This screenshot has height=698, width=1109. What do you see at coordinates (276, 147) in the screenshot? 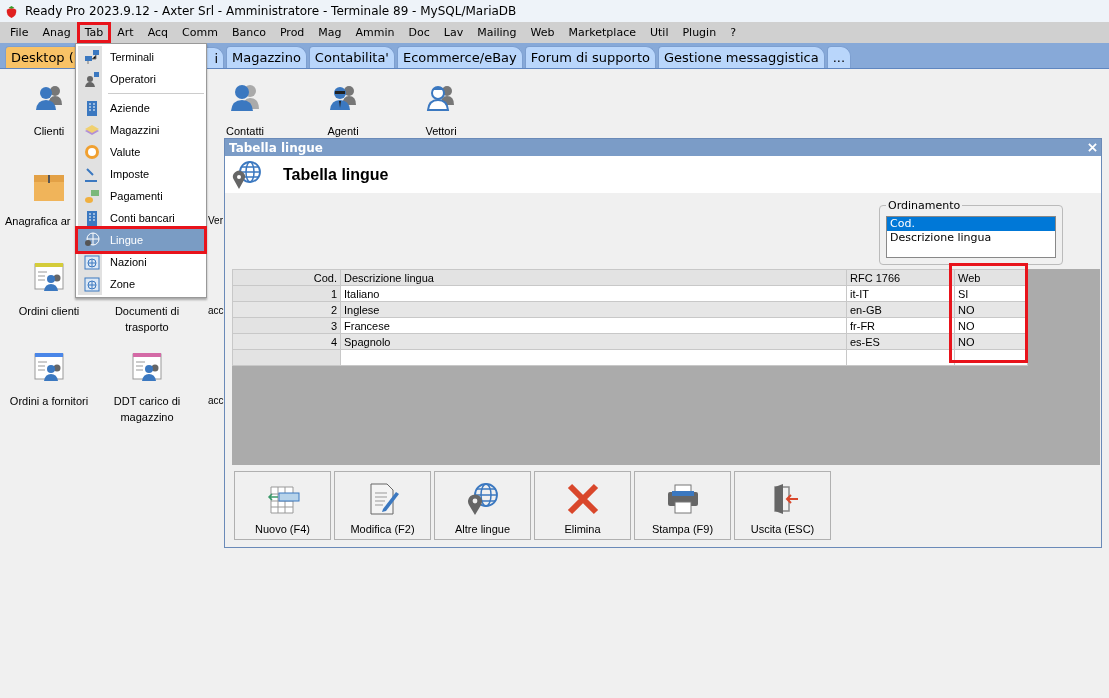
I see `dialog-title: Tabella lingue` at bounding box center [276, 147].